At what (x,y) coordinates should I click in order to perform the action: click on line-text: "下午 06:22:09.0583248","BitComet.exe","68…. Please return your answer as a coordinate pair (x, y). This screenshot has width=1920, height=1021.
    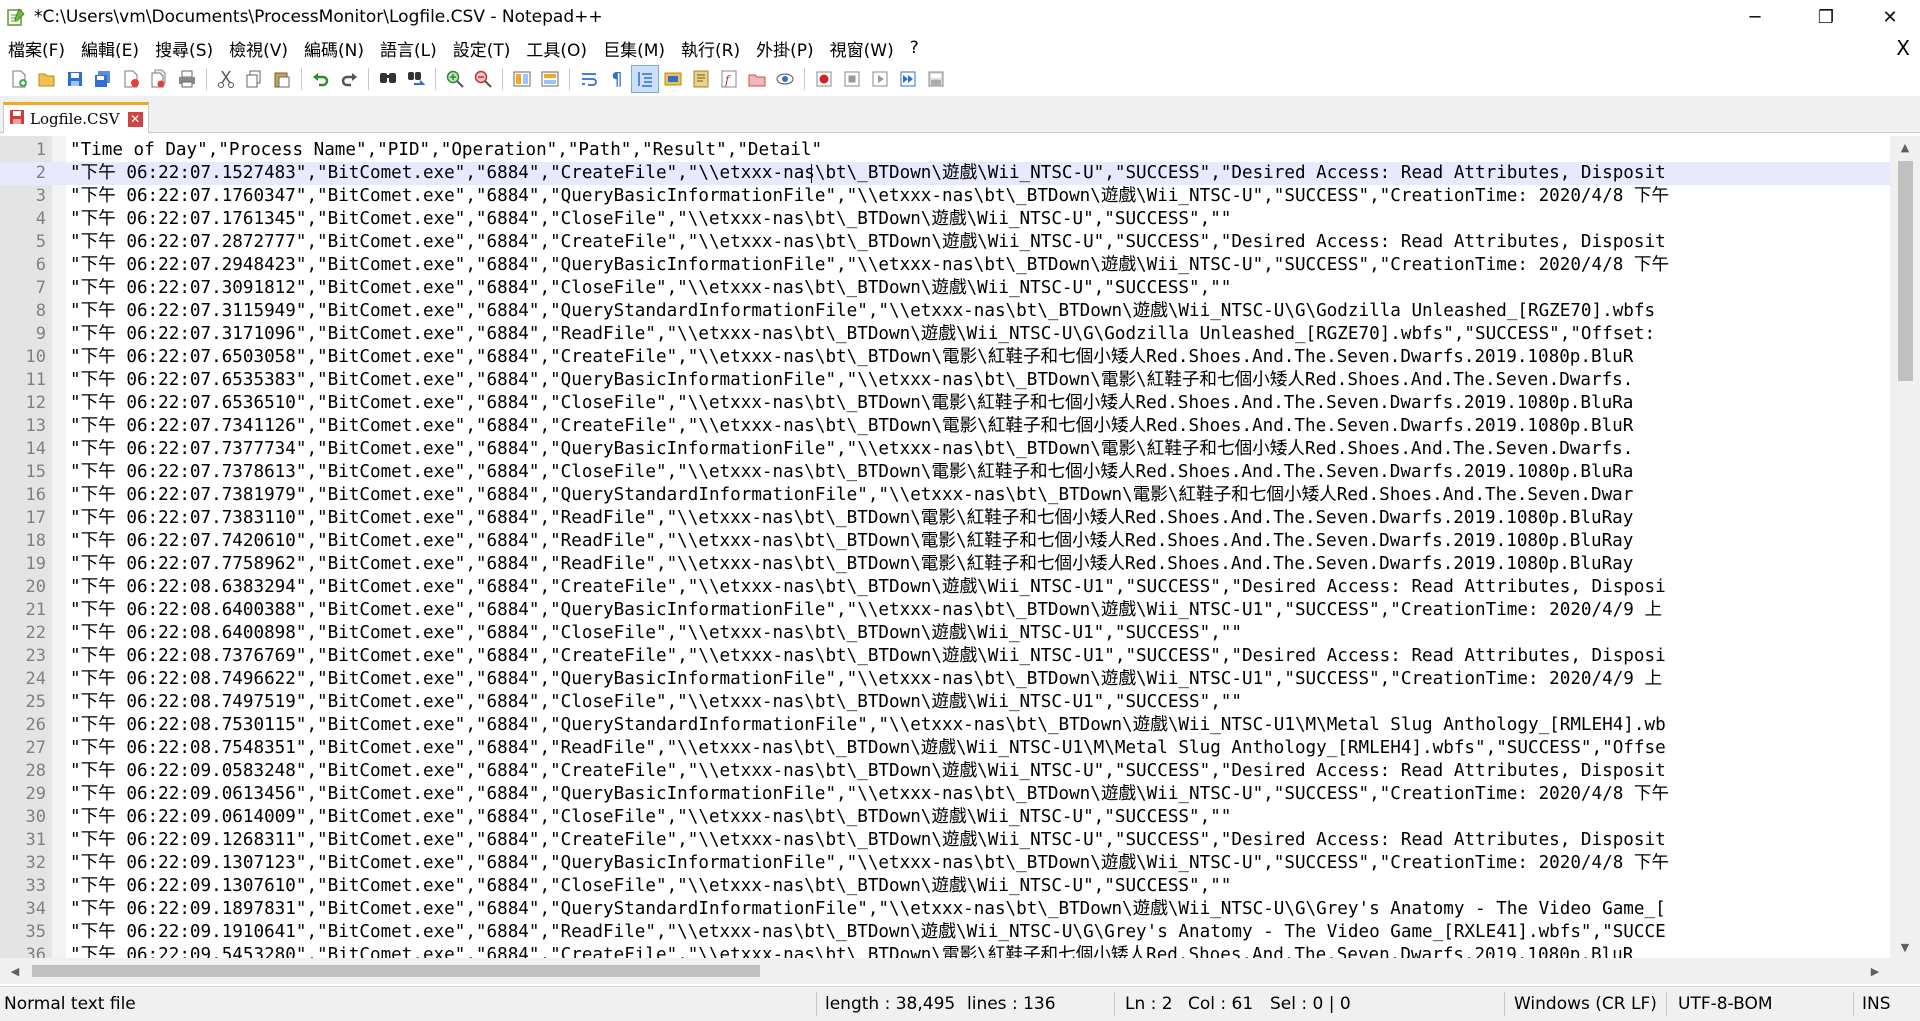
    Looking at the image, I should click on (868, 771).